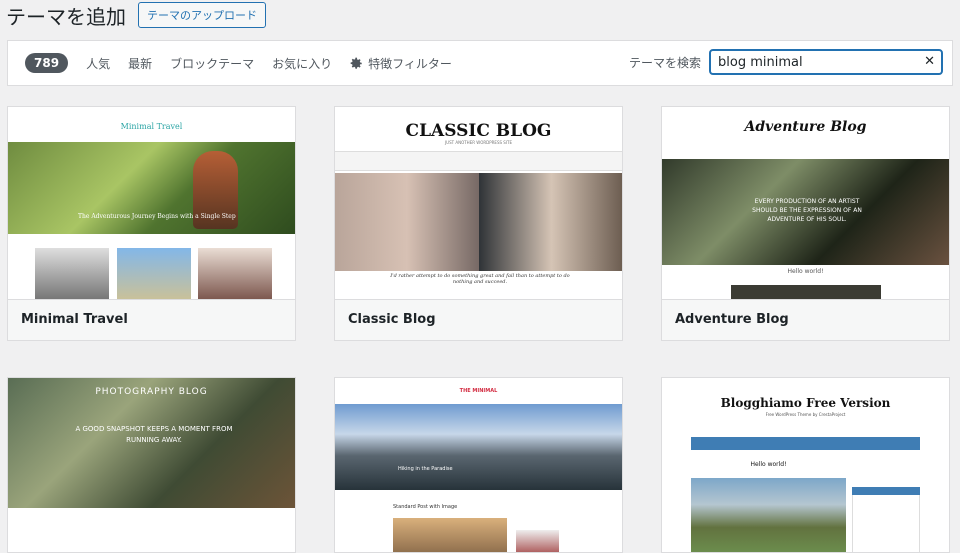  Describe the element at coordinates (151, 112) in the screenshot. I see `preview-nav` at that location.